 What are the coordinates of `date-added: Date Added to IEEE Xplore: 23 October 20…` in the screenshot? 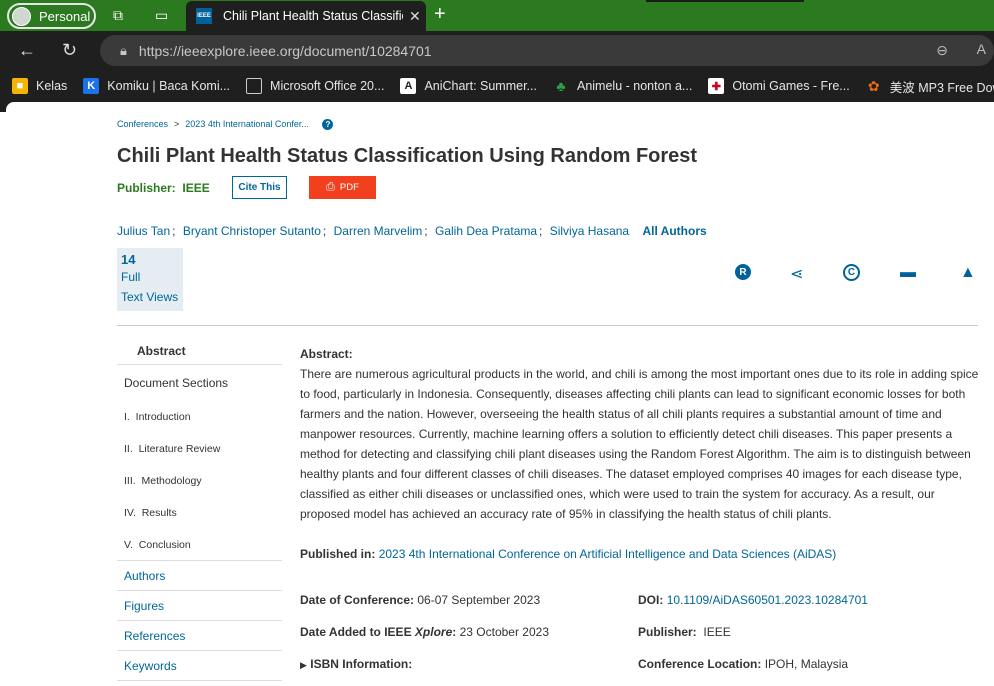 It's located at (424, 632).